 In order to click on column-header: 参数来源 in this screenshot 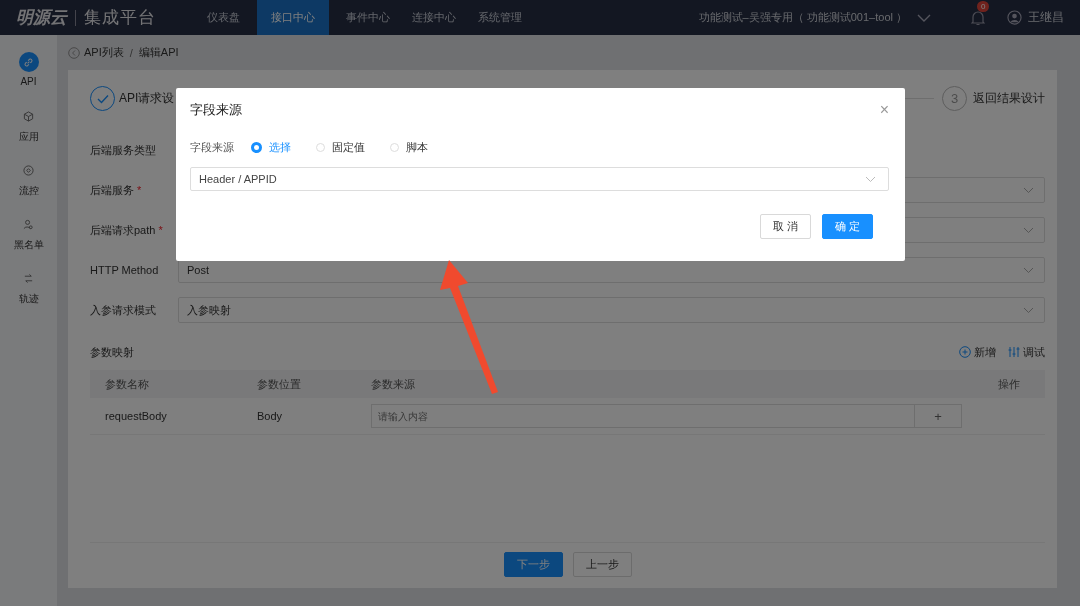, I will do `click(393, 384)`.